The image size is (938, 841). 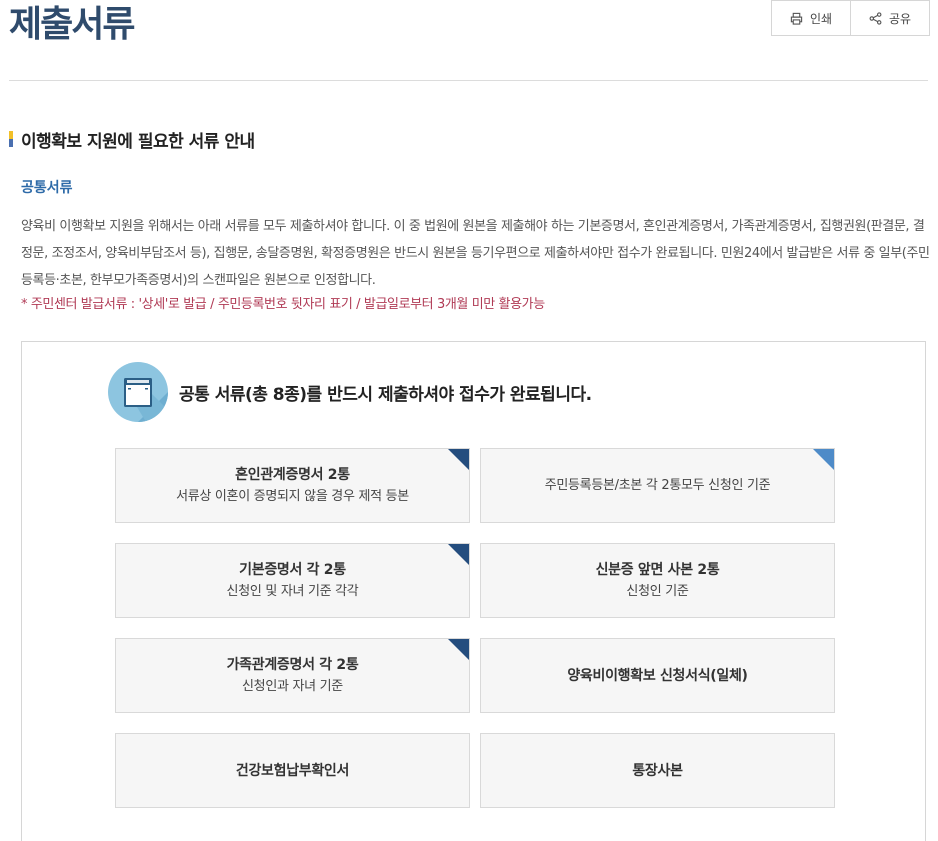 I want to click on doc-card-health-insurance: 건강보험납부확인서, so click(x=292, y=770).